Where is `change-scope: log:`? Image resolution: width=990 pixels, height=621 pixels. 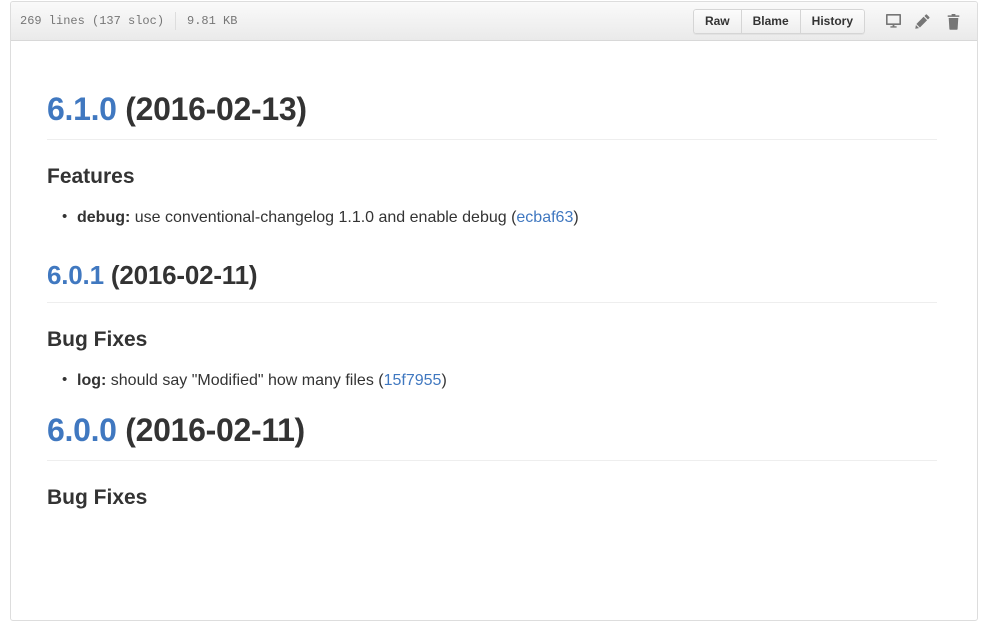
change-scope: log: is located at coordinates (92, 380).